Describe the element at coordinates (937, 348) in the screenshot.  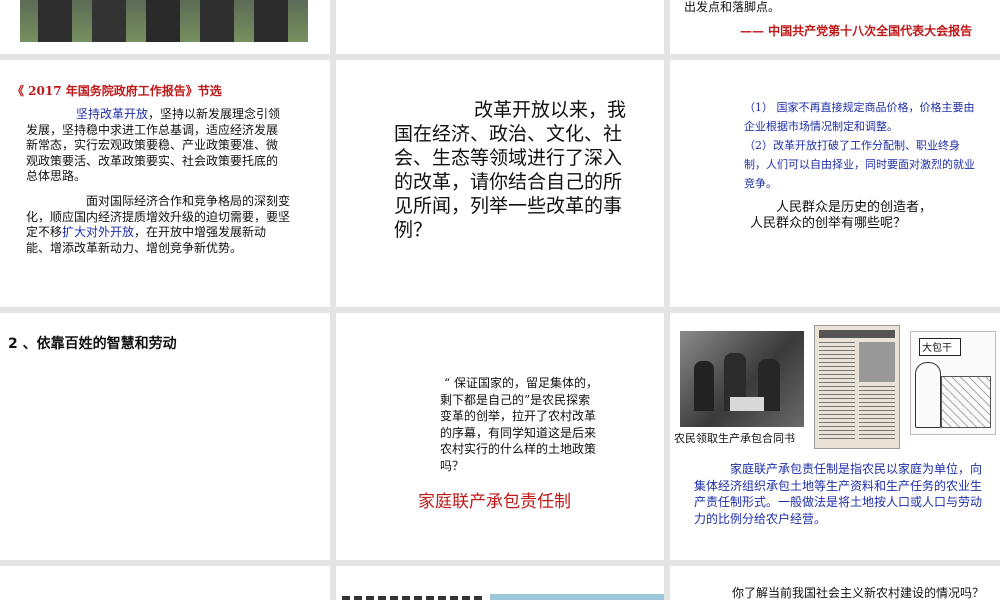
I see `cartoon-label: 大包干` at that location.